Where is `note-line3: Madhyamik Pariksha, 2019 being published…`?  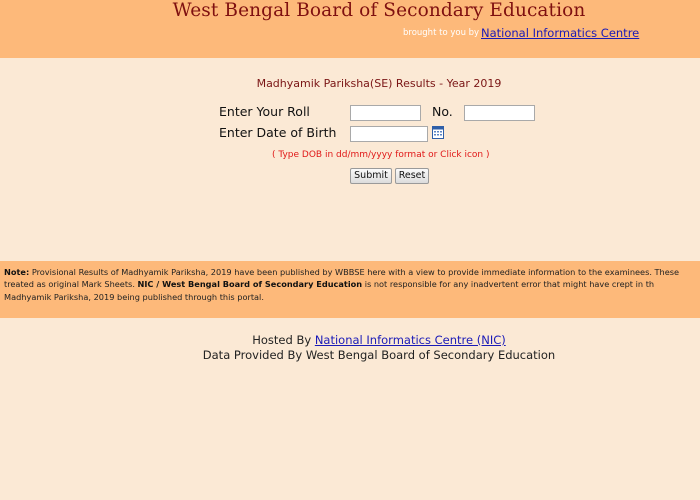 note-line3: Madhyamik Pariksha, 2019 being published… is located at coordinates (134, 296).